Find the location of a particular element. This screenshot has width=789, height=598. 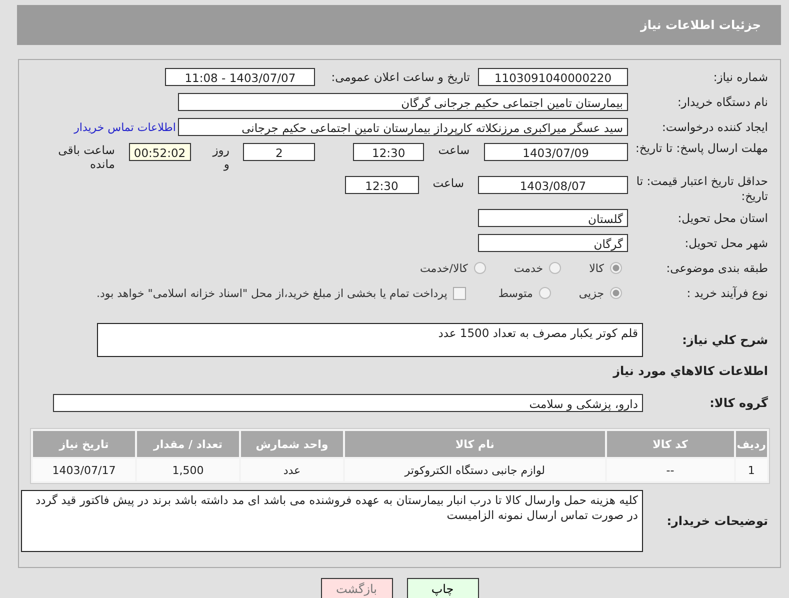

column-header: نام کالا is located at coordinates (475, 444).